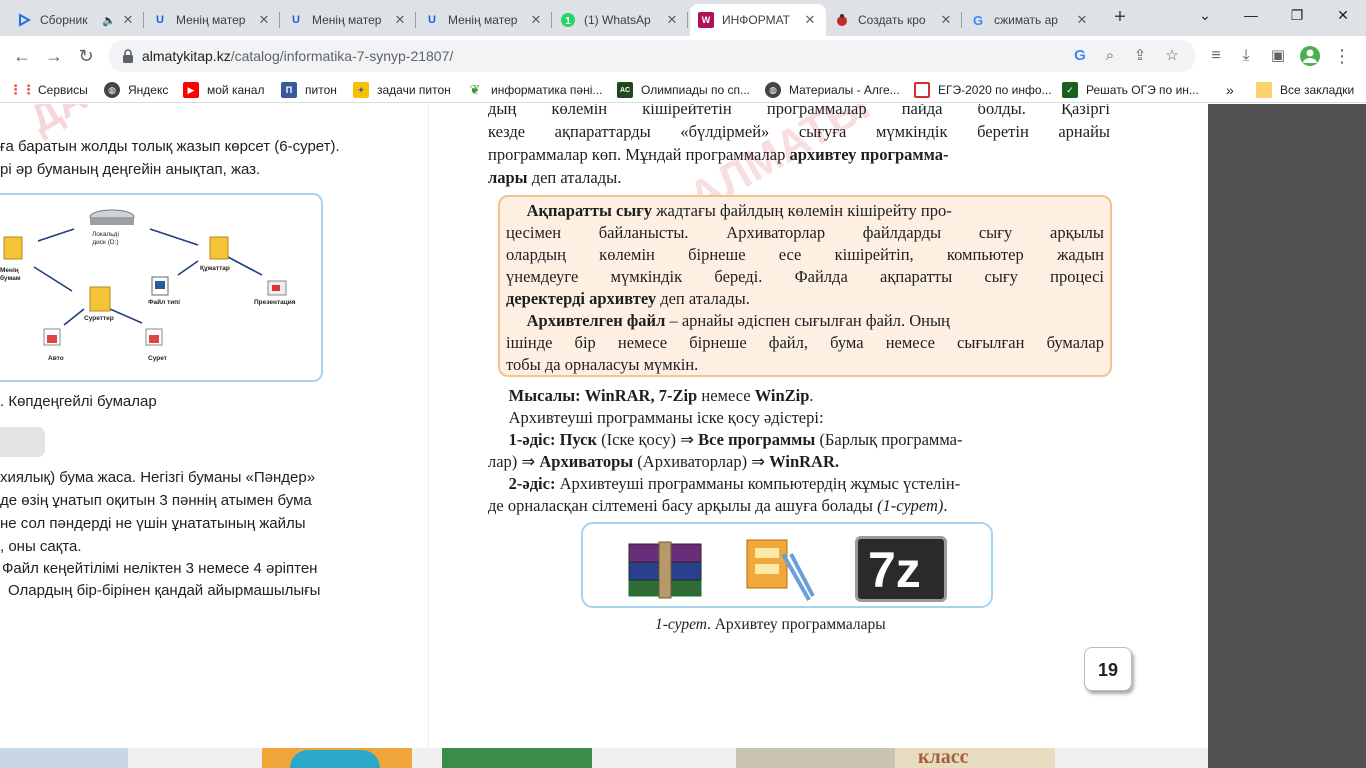 The image size is (1366, 768). What do you see at coordinates (1287, 436) in the screenshot?
I see `viewer-background` at bounding box center [1287, 436].